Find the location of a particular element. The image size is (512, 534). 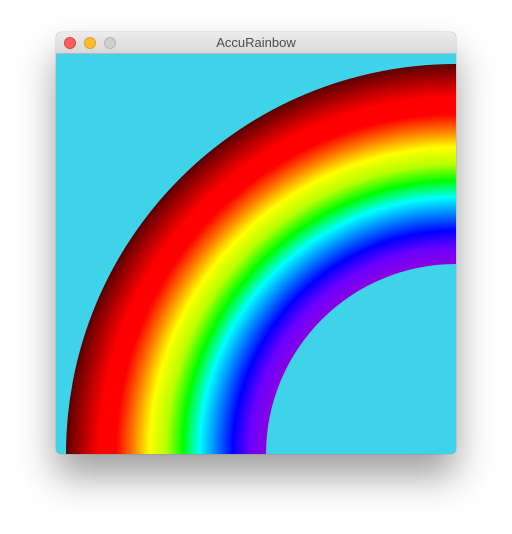

title-bar: AccuRainbow is located at coordinates (256, 43).